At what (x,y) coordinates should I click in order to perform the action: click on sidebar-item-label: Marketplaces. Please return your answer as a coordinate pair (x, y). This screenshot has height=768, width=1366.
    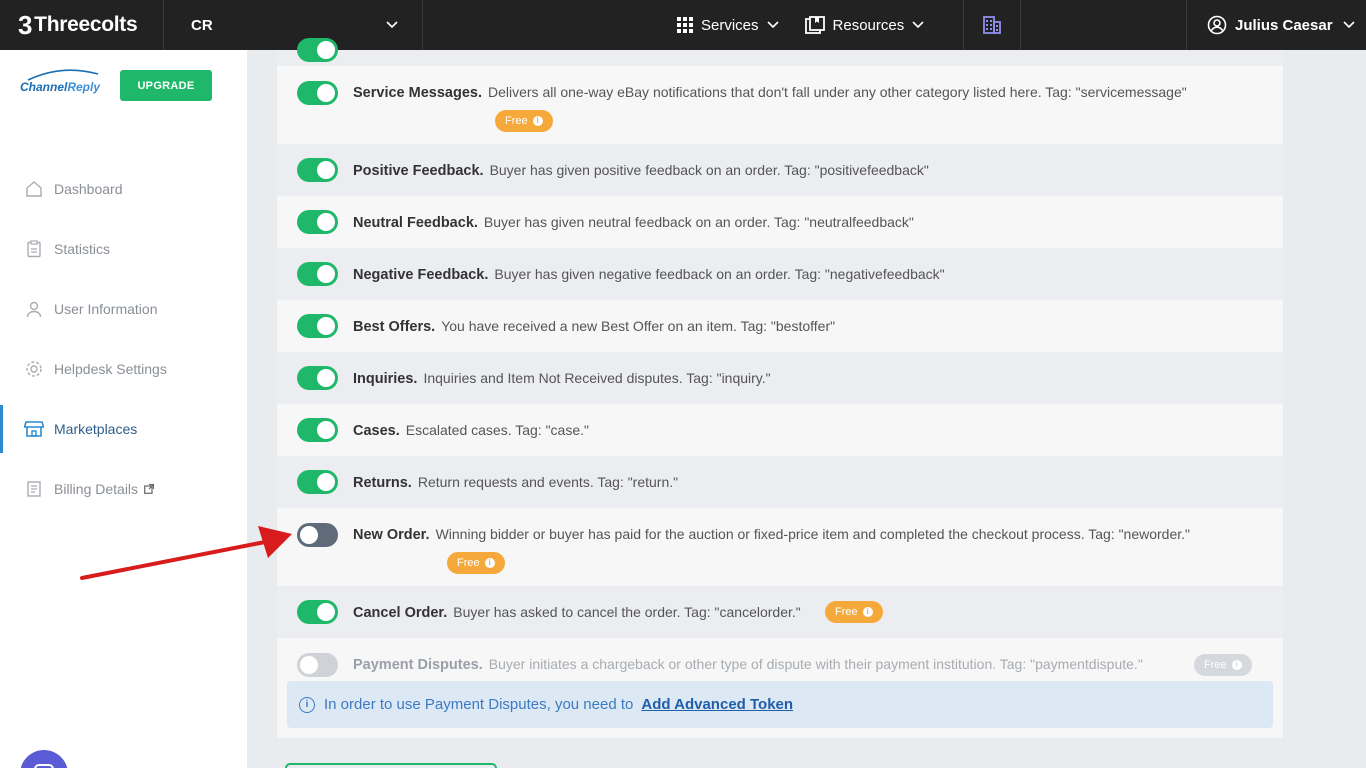
    Looking at the image, I should click on (96, 429).